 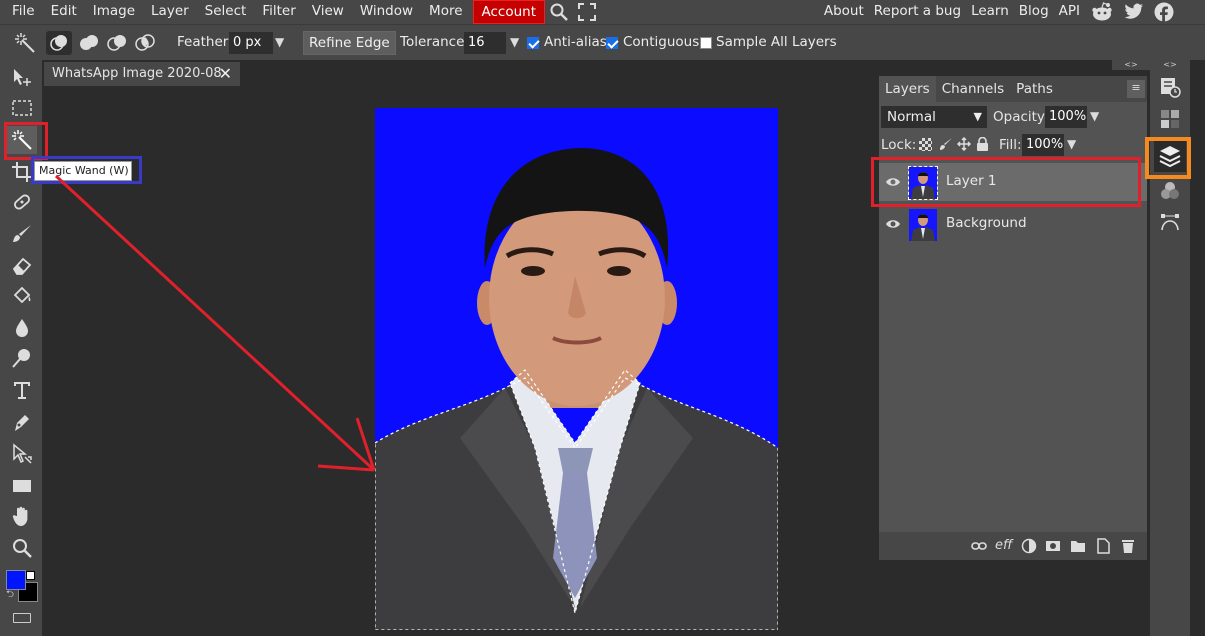 What do you see at coordinates (226, 12) in the screenshot?
I see `menu-select: Select` at bounding box center [226, 12].